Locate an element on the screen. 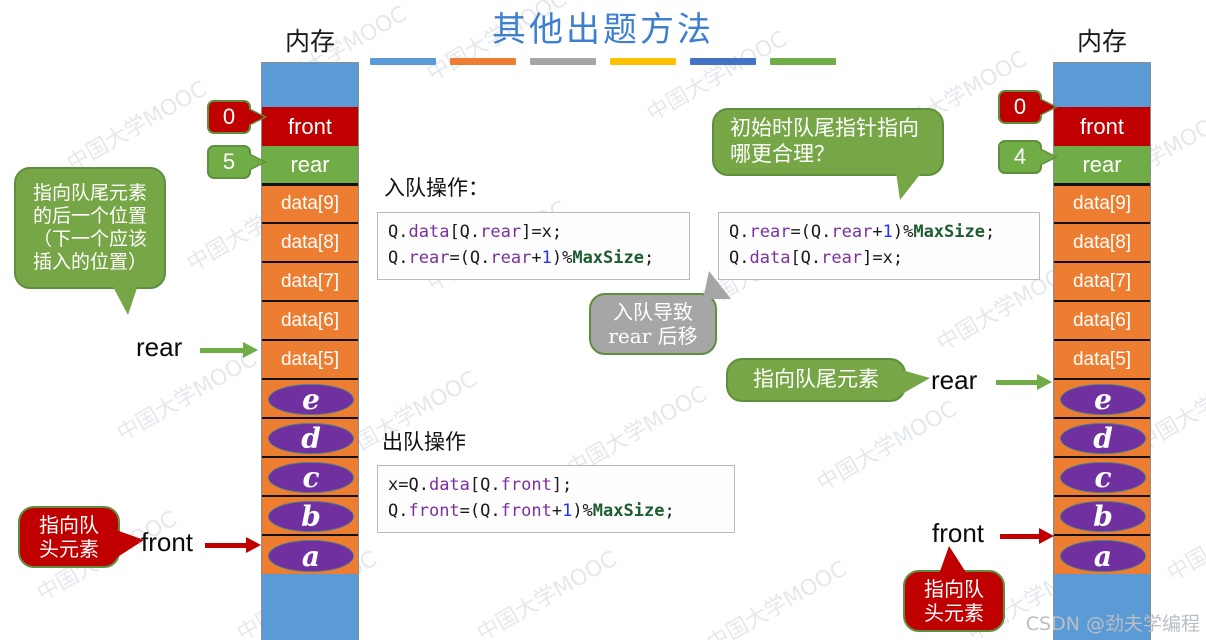  right-cell-top-free is located at coordinates (1102, 84).